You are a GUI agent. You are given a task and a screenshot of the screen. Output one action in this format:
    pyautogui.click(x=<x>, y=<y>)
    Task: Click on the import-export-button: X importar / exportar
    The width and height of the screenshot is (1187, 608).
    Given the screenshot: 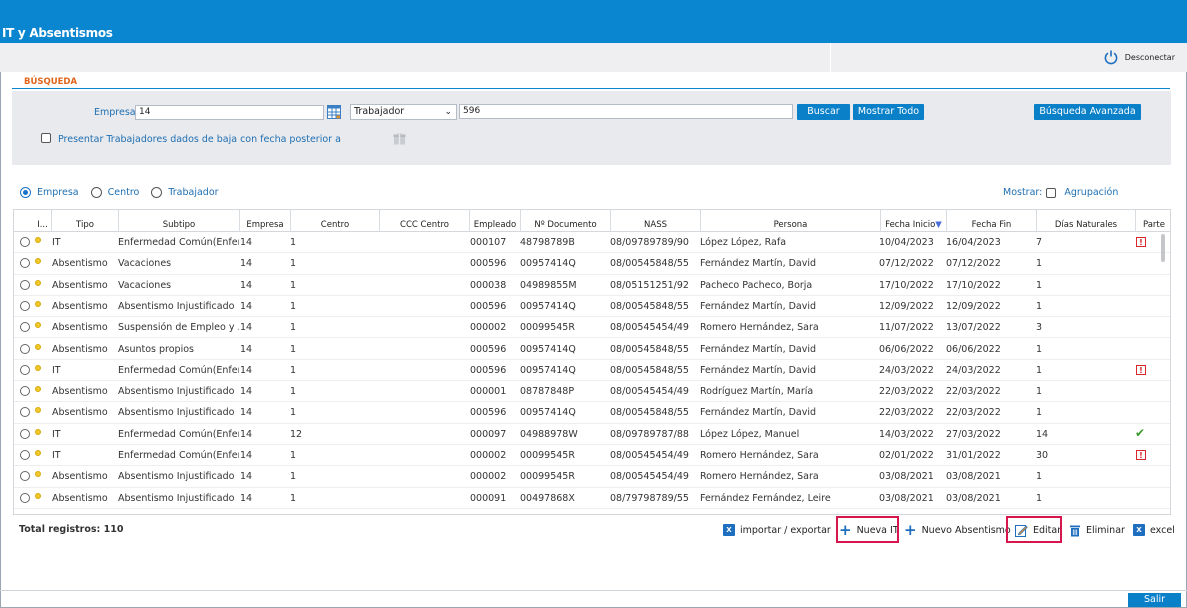 What is the action you would take?
    pyautogui.click(x=777, y=530)
    